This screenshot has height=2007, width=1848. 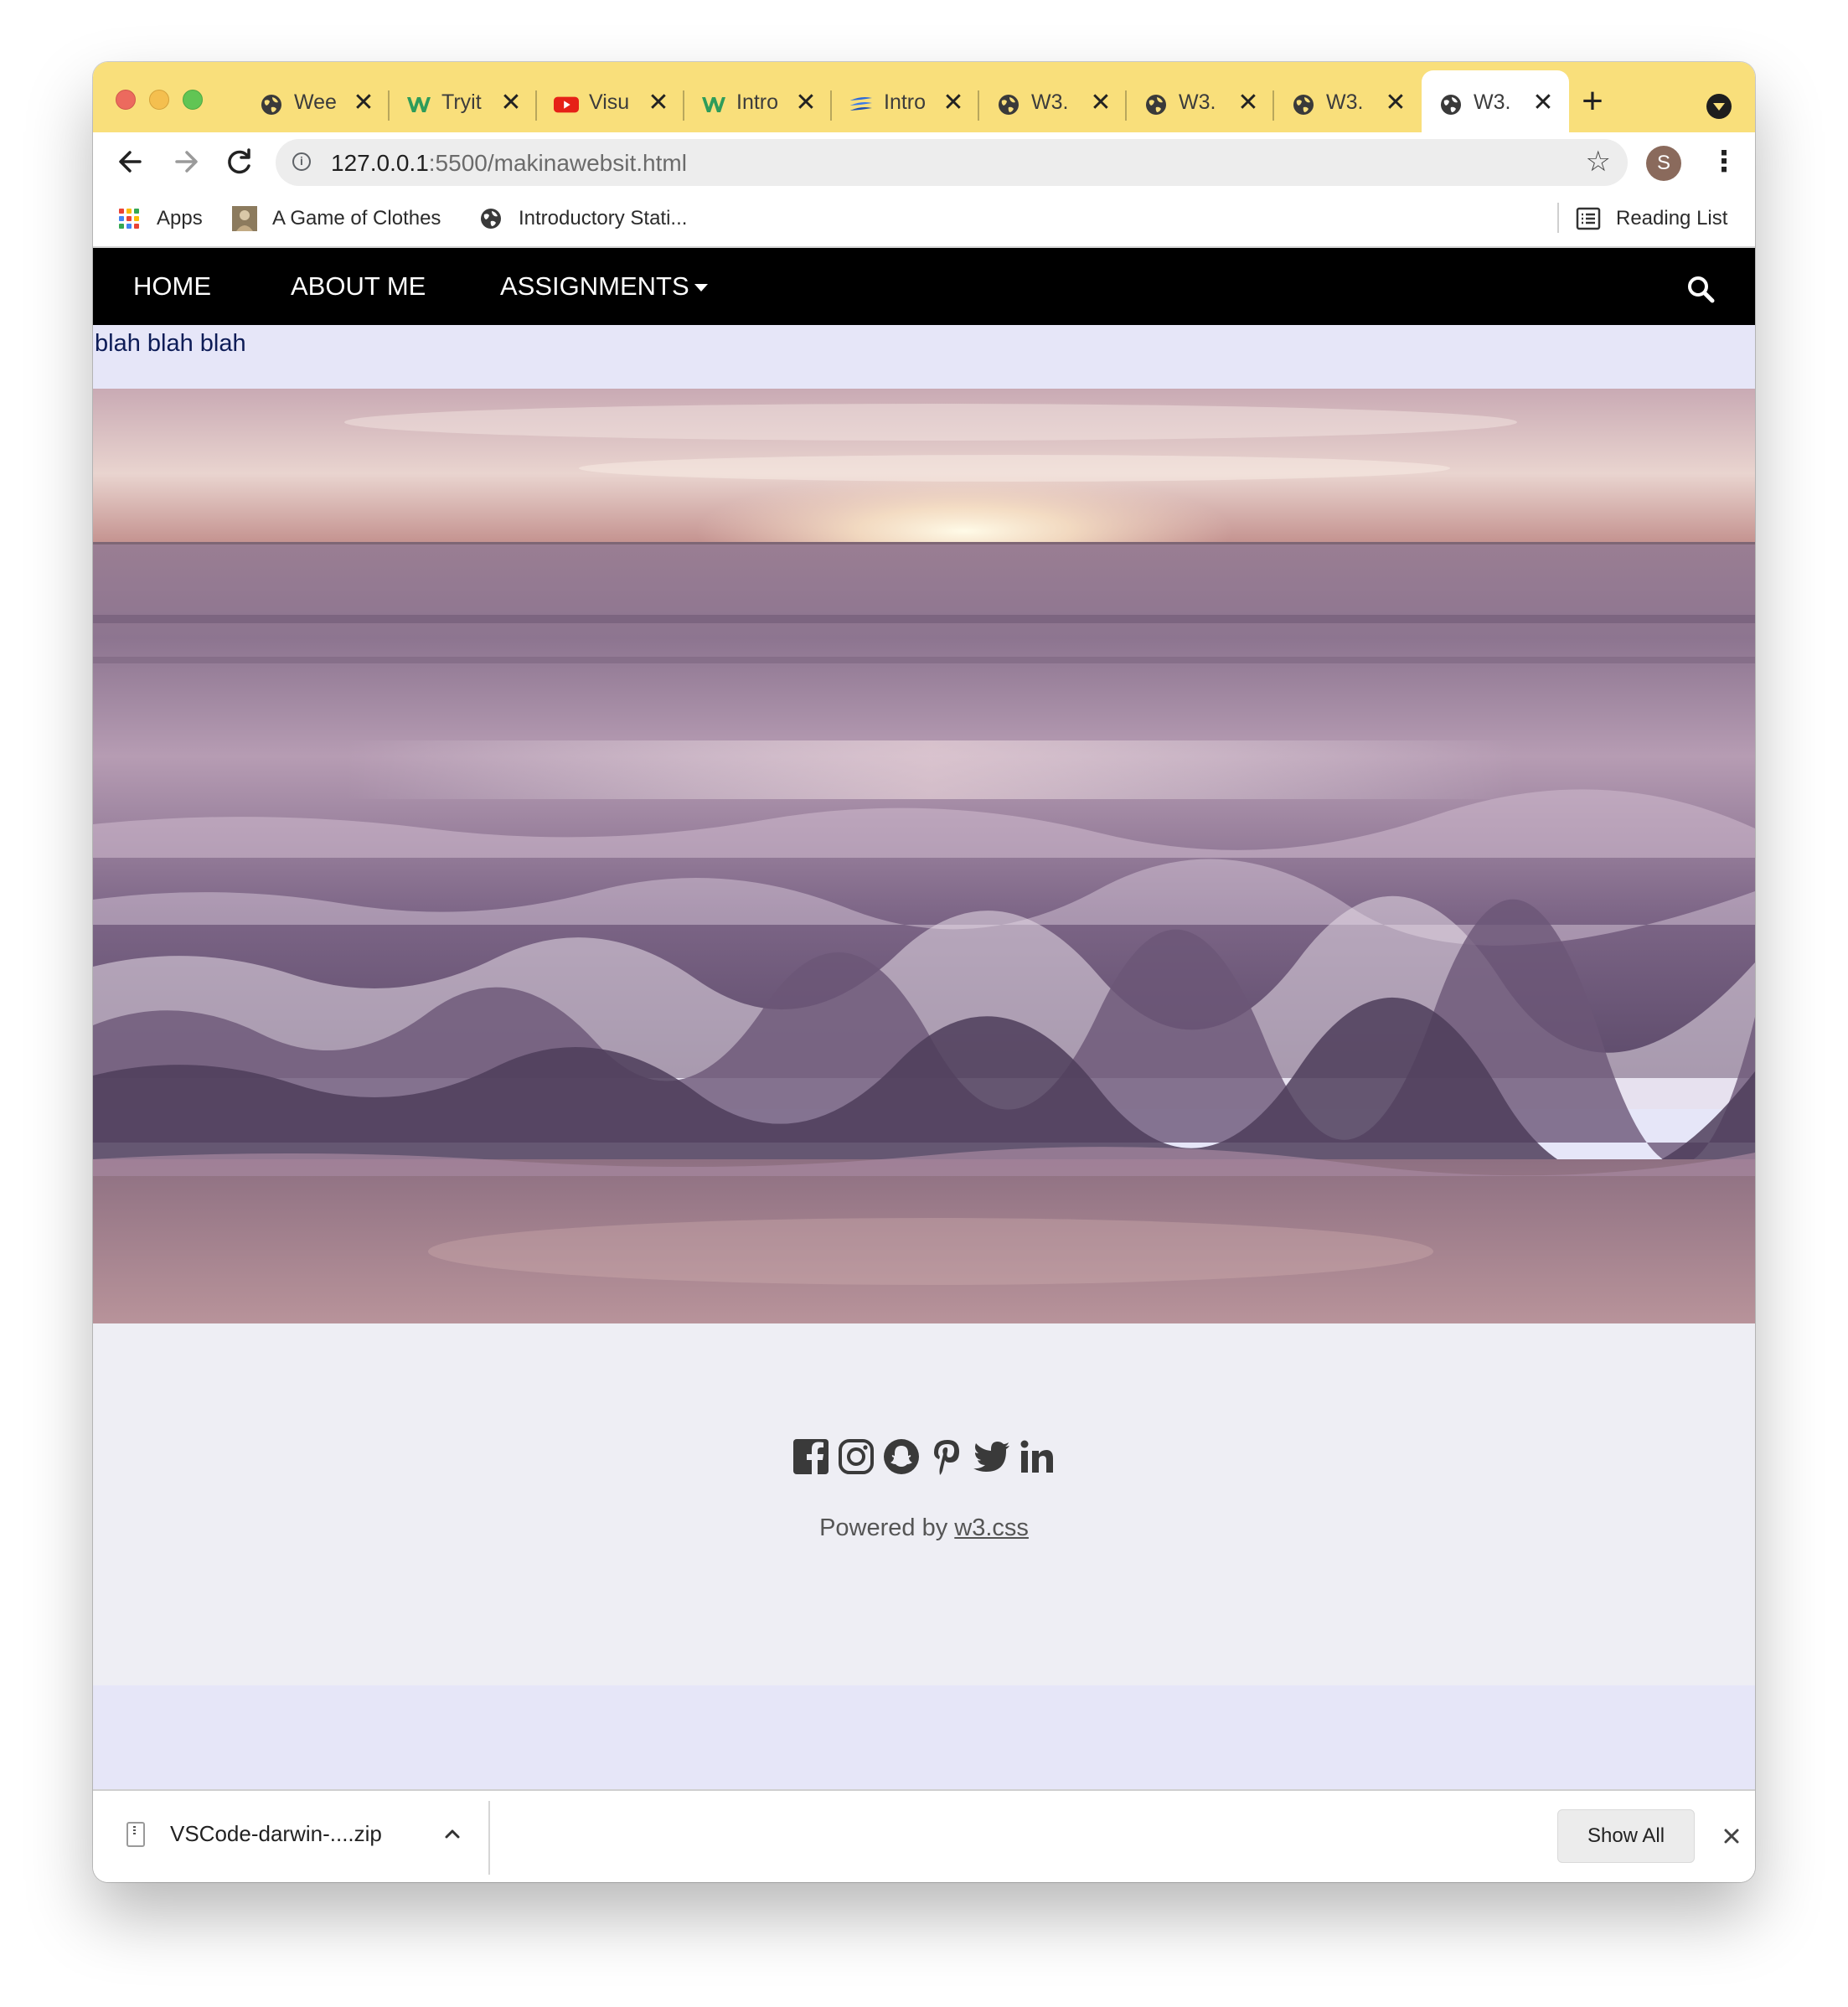 What do you see at coordinates (135, 1834) in the screenshot?
I see `zip-file-icon` at bounding box center [135, 1834].